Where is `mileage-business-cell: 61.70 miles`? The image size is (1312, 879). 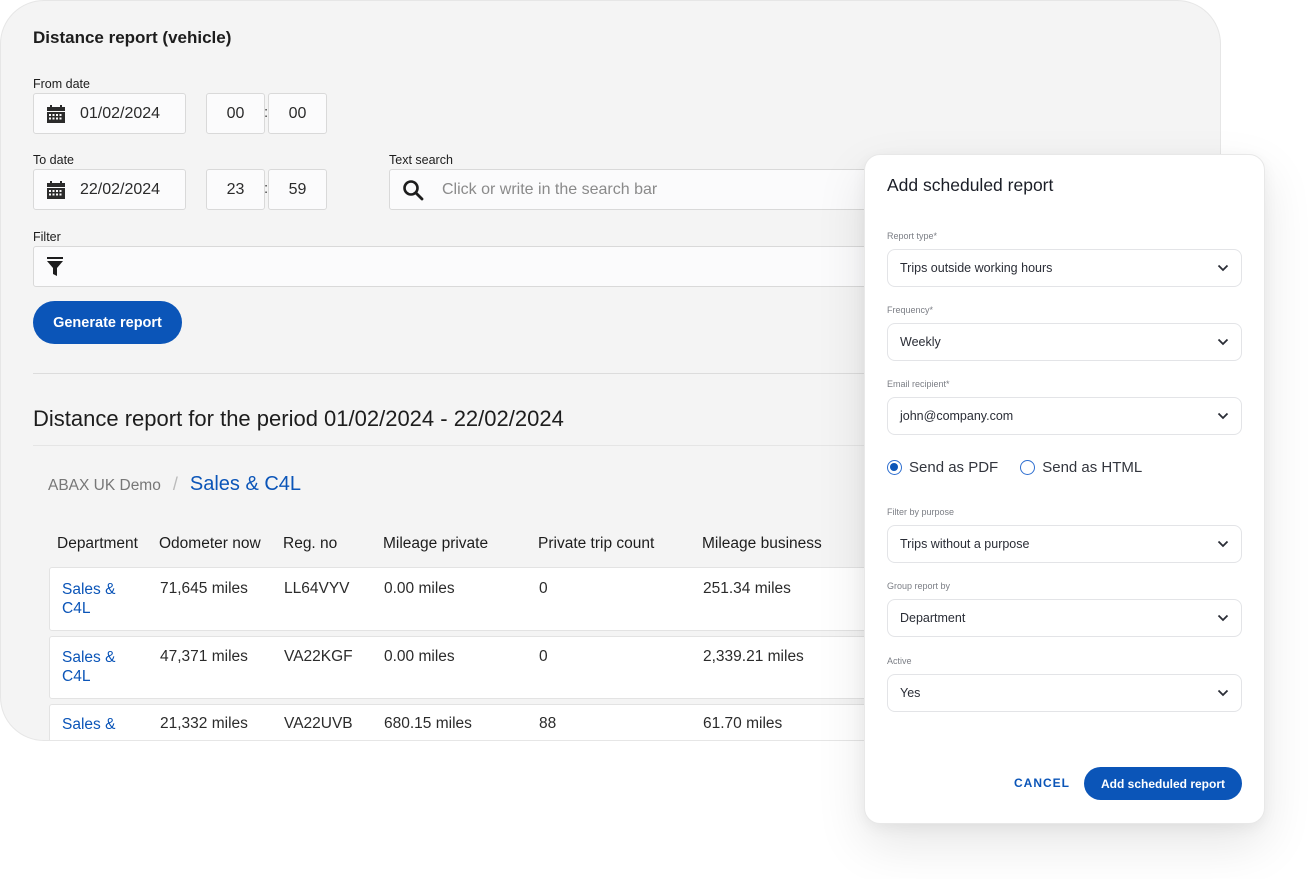 mileage-business-cell: 61.70 miles is located at coordinates (743, 723).